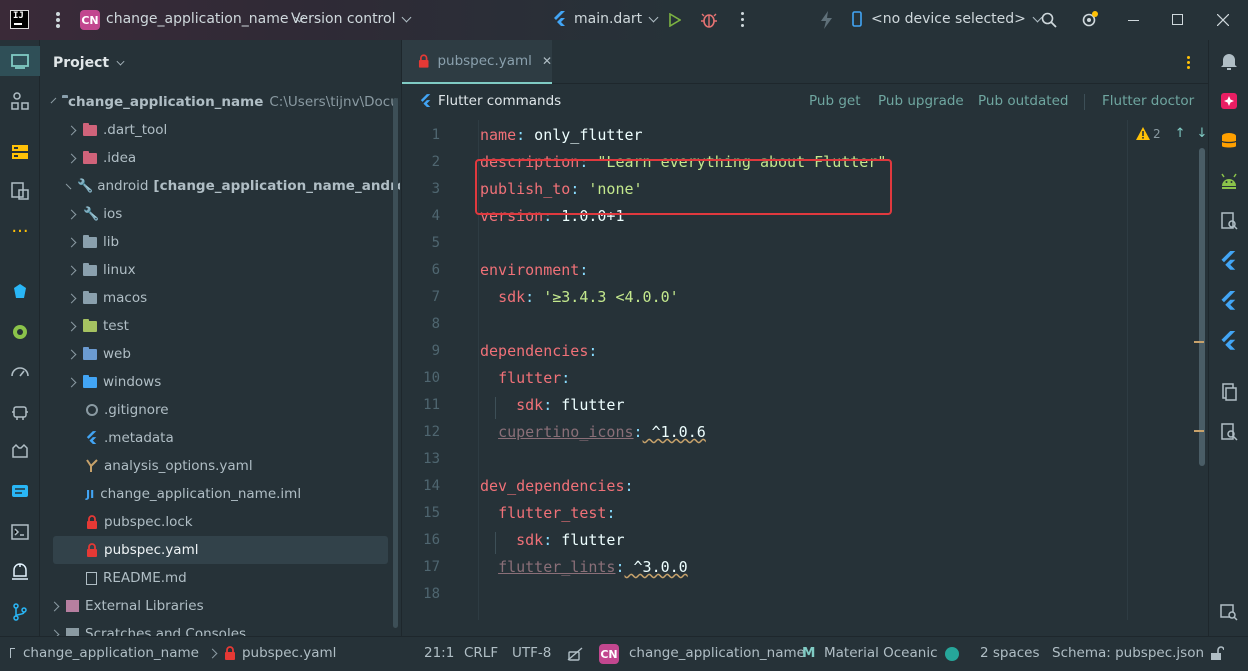  I want to click on dart-icon, so click(20, 292).